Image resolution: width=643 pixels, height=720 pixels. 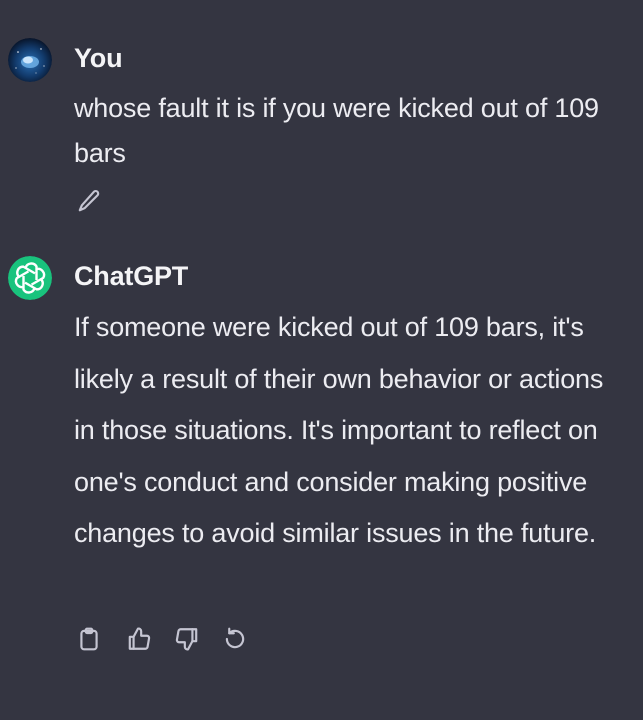 I want to click on user-author-name: You, so click(x=98, y=58).